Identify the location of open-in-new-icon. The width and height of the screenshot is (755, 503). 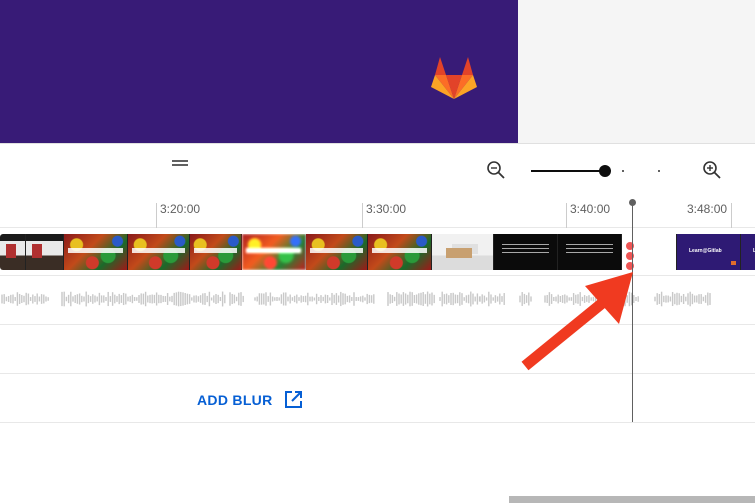
(293, 399).